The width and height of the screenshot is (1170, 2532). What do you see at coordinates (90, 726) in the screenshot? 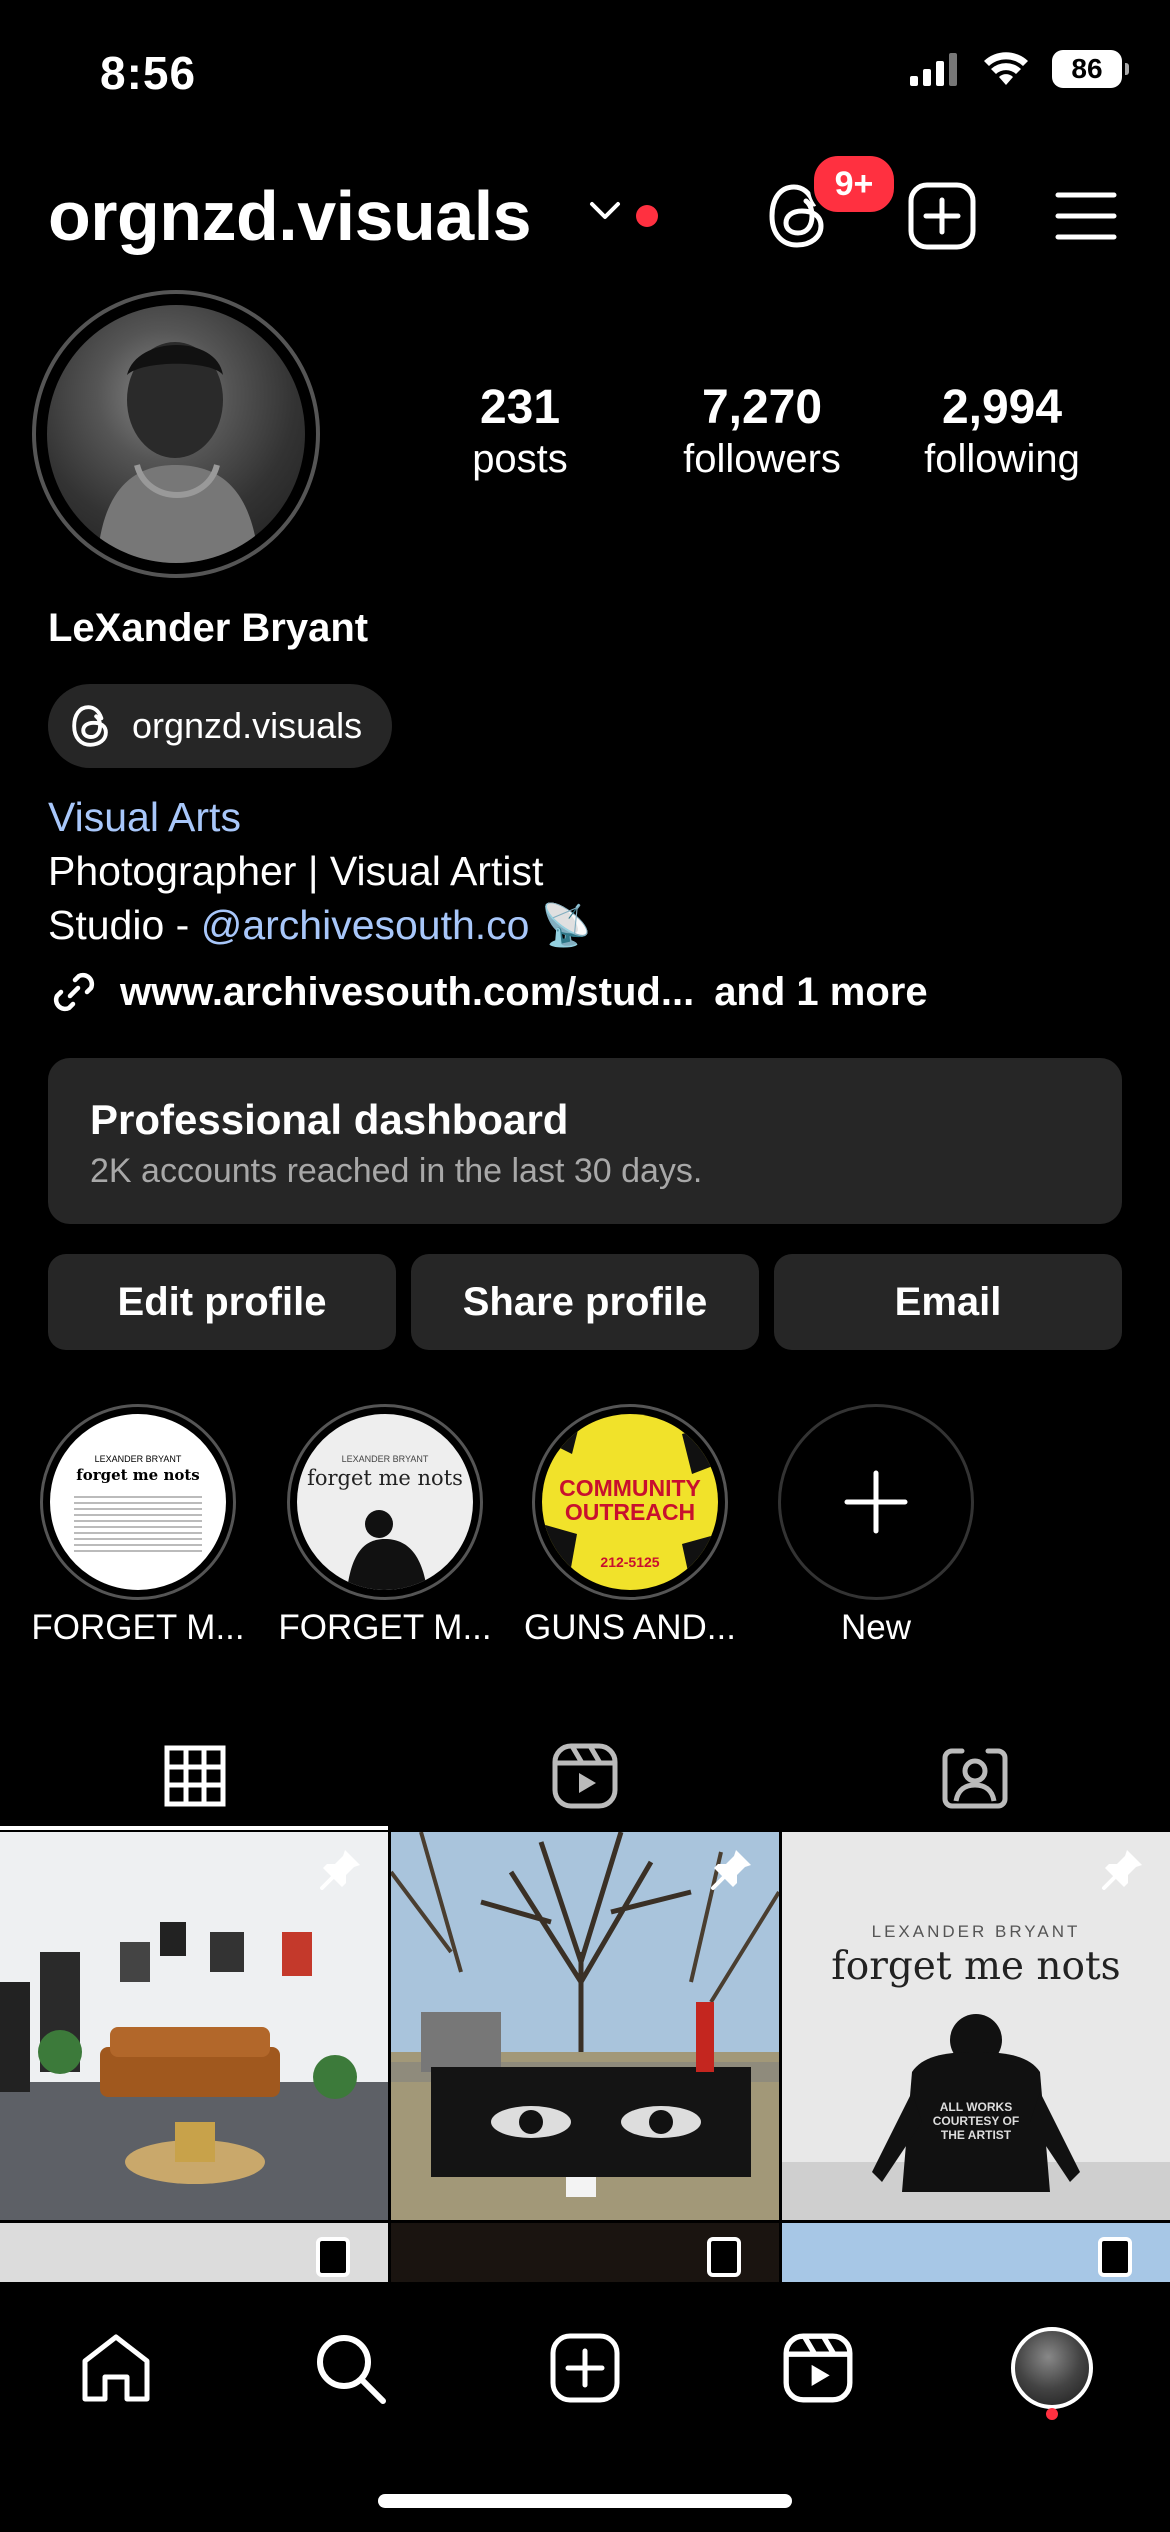
I see `threads-icon` at bounding box center [90, 726].